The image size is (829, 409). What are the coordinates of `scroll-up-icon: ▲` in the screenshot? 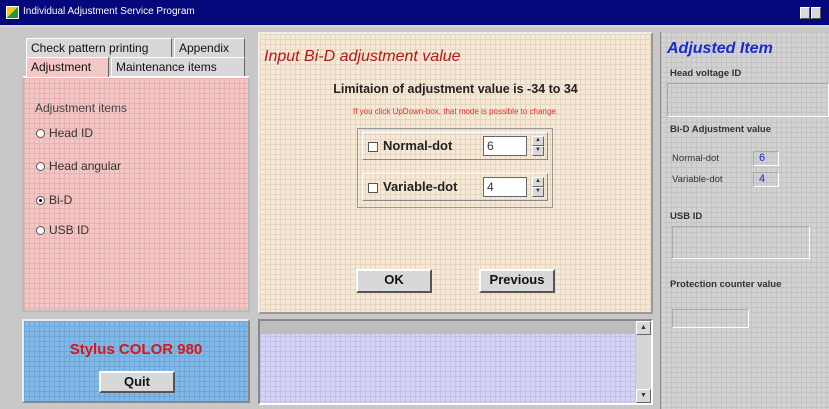 It's located at (643, 328).